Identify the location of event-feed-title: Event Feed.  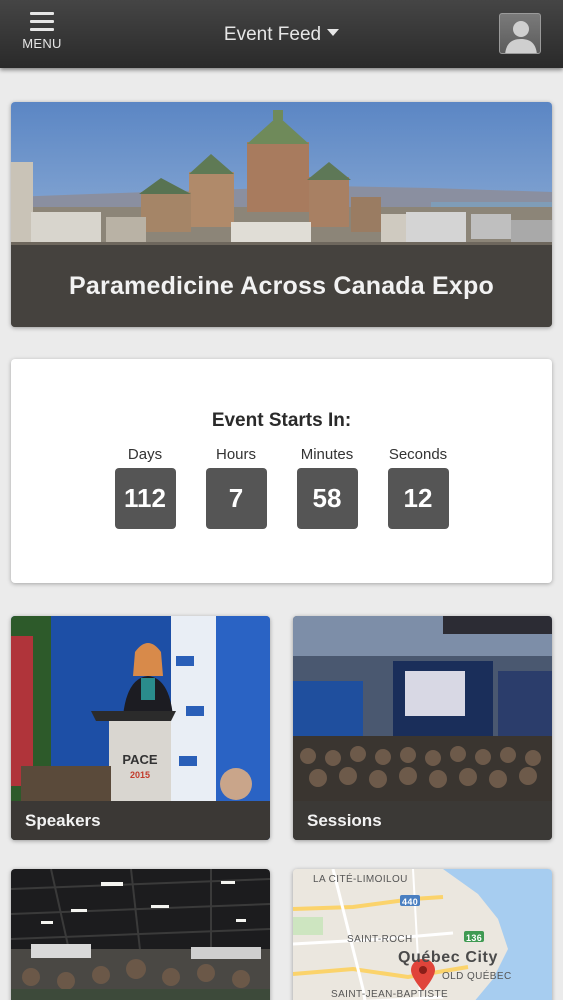
(272, 34).